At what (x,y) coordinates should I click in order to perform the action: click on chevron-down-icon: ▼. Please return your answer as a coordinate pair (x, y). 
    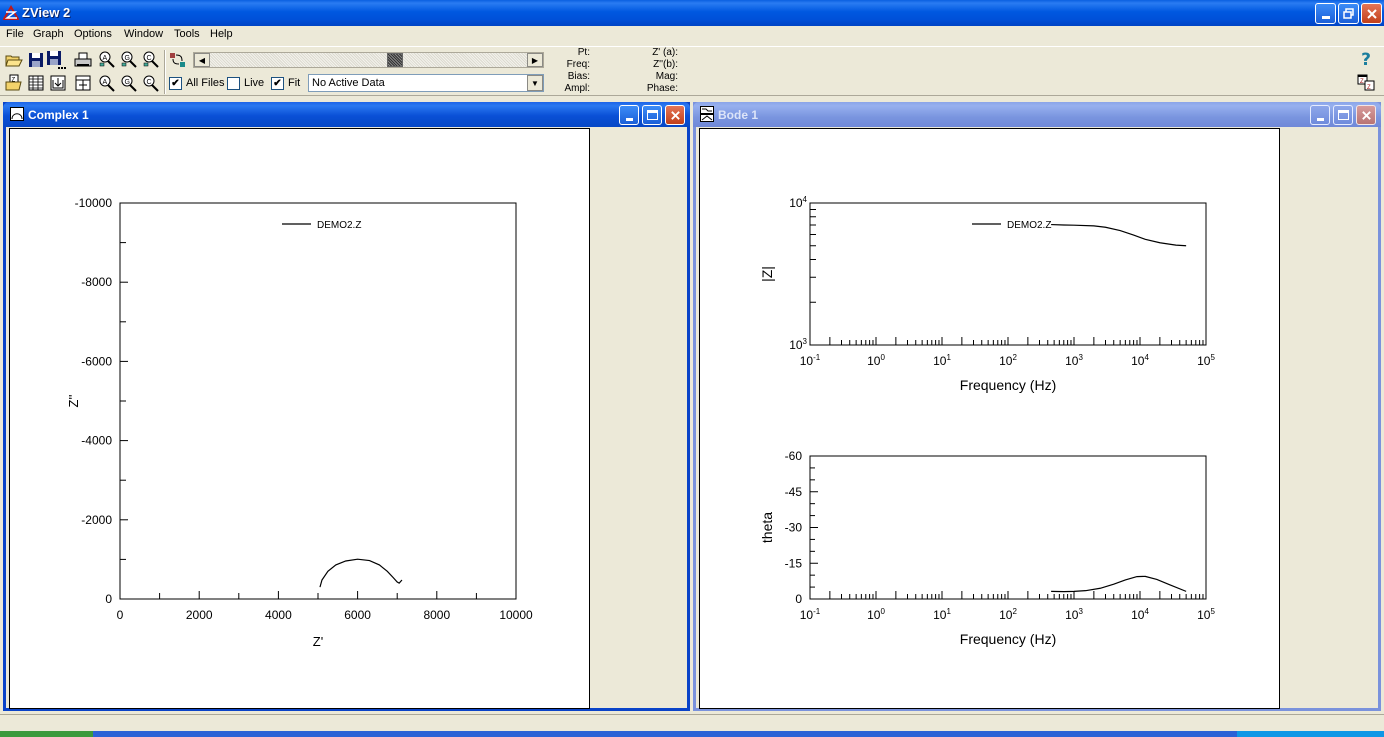
    Looking at the image, I should click on (535, 83).